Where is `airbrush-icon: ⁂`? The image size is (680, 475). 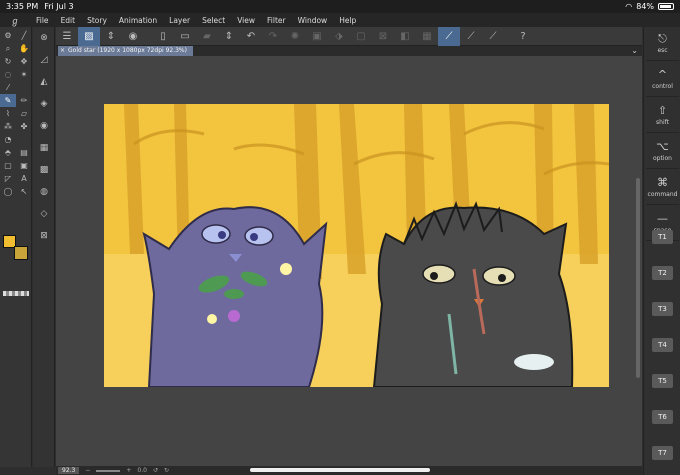 airbrush-icon: ⁂ is located at coordinates (8, 126).